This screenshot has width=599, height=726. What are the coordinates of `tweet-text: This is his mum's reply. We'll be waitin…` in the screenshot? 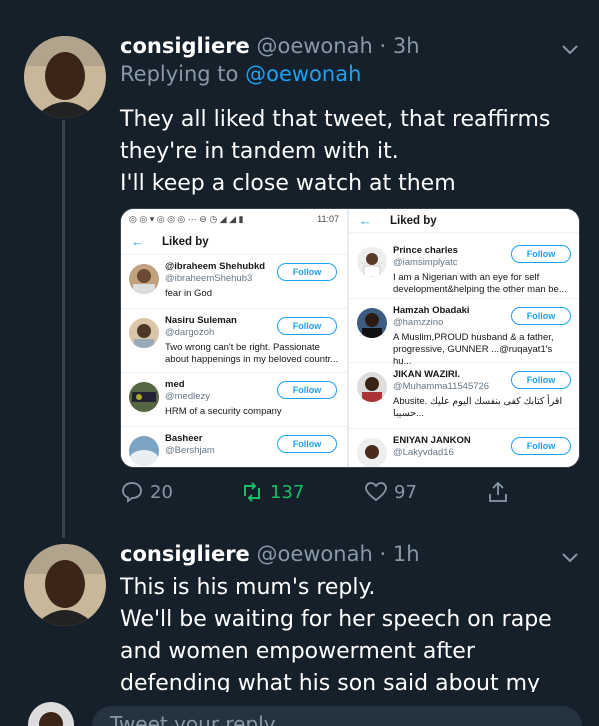 It's located at (336, 632).